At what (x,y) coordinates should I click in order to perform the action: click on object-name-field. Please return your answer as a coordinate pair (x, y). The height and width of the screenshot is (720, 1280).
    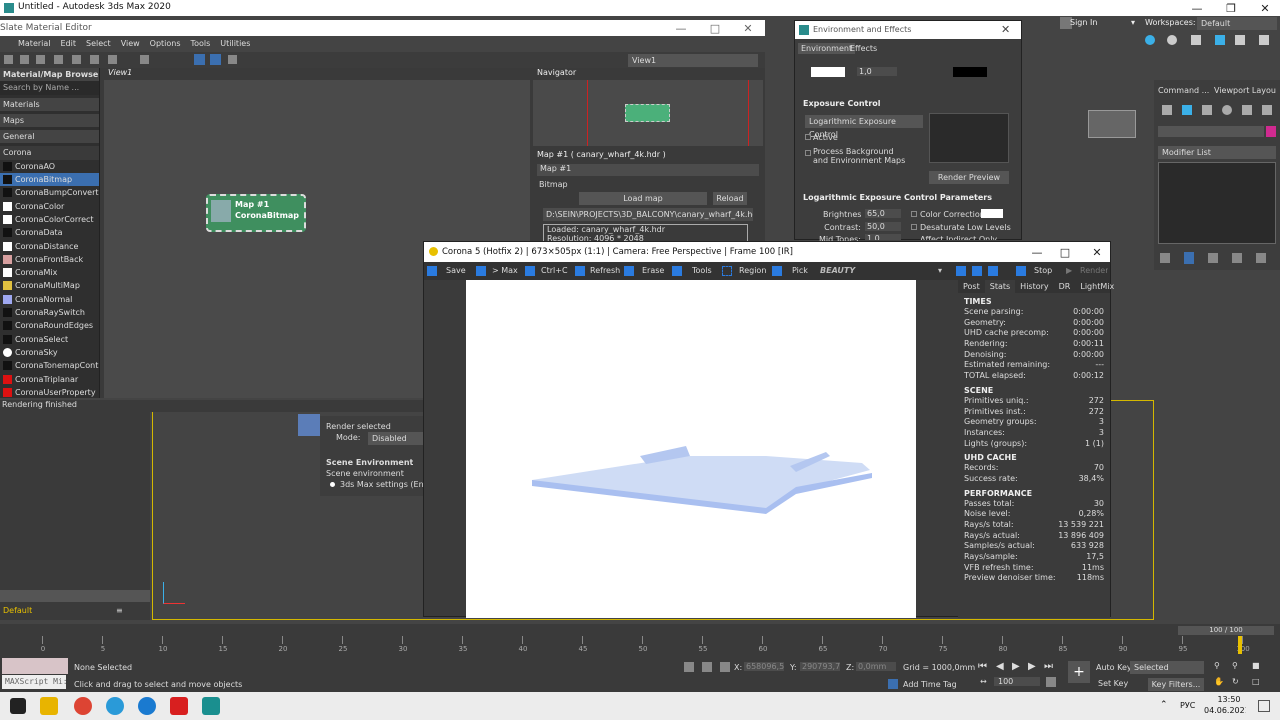
    Looking at the image, I should click on (1211, 131).